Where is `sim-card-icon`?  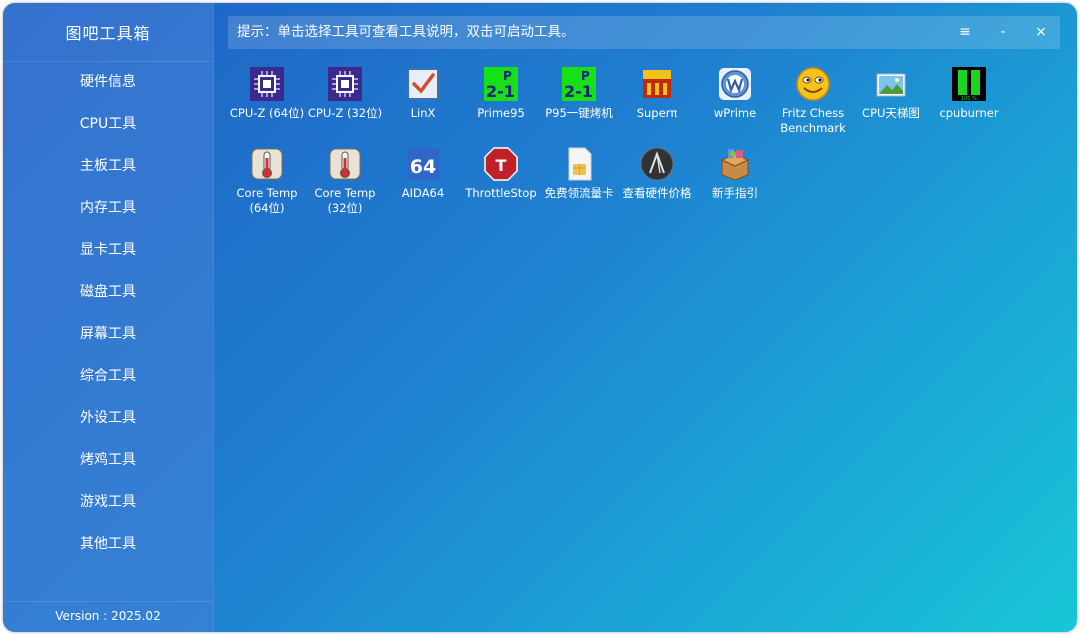
sim-card-icon is located at coordinates (579, 164).